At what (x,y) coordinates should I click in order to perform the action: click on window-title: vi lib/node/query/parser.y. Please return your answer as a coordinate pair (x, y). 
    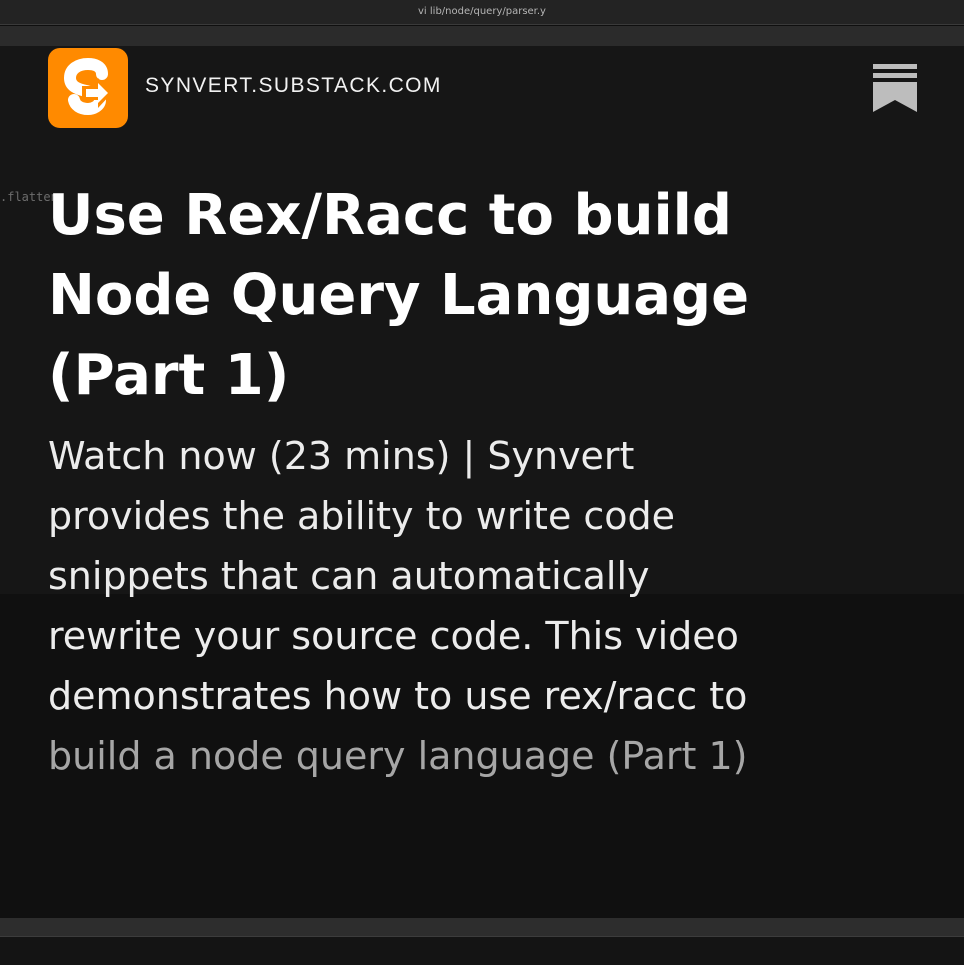
    Looking at the image, I should click on (482, 11).